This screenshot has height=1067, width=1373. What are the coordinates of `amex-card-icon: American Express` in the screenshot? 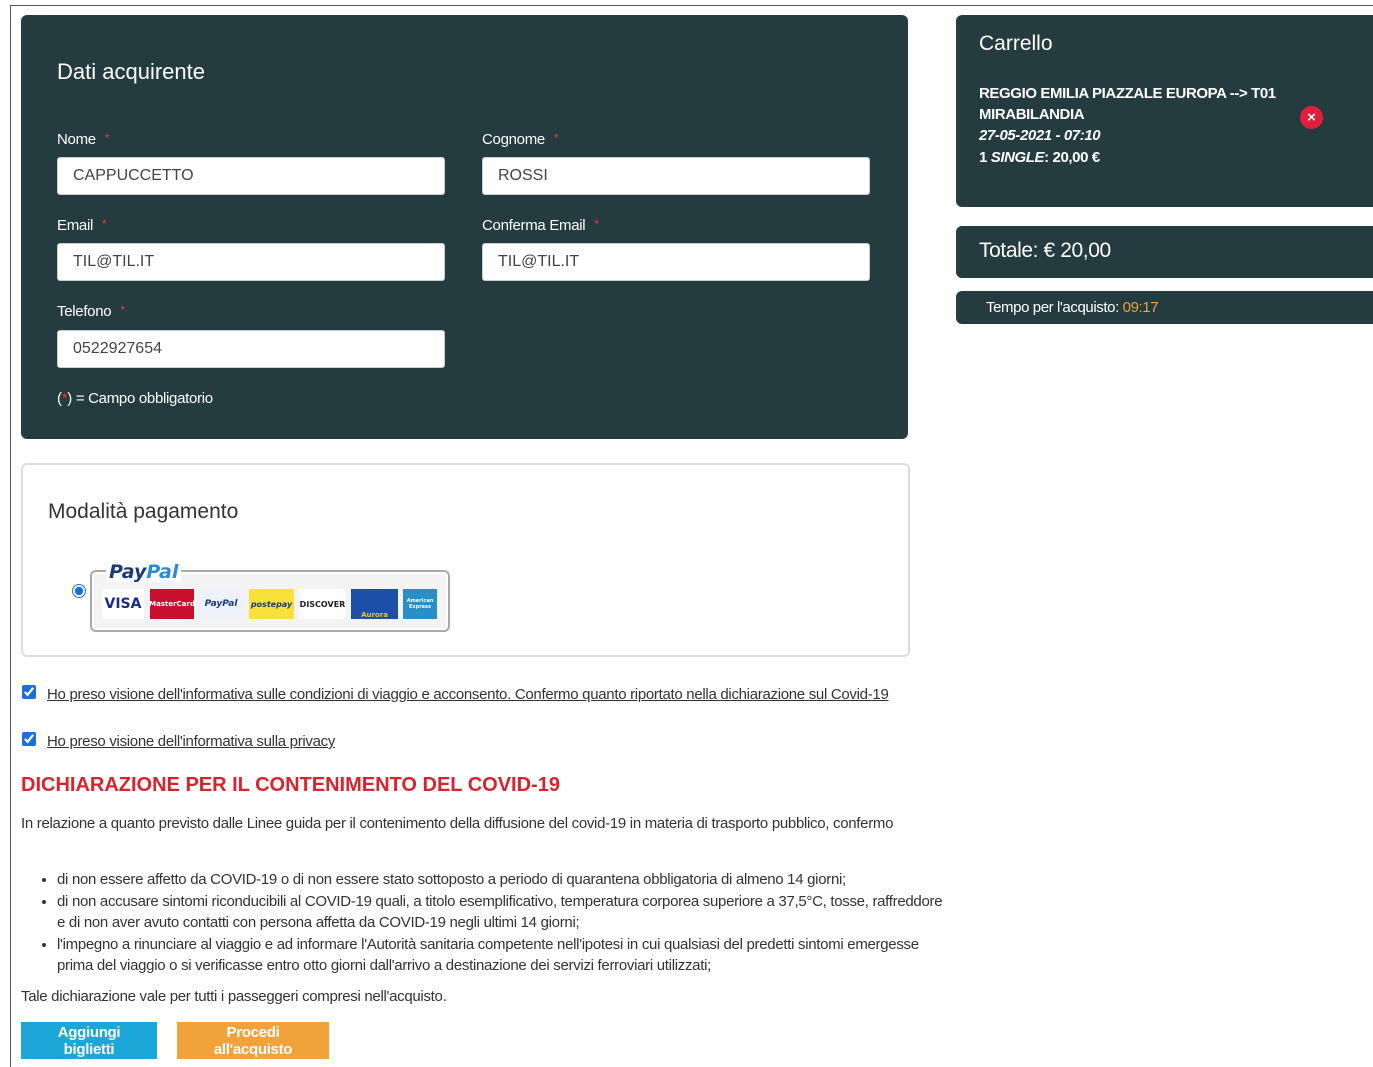 It's located at (420, 604).